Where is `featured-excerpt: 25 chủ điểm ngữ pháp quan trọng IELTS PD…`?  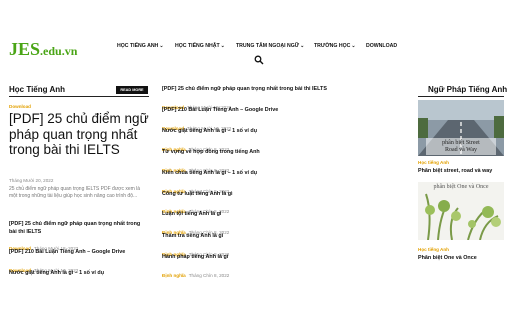
featured-excerpt: 25 chủ điểm ngữ pháp quan trọng IELTS PD… is located at coordinates (75, 192).